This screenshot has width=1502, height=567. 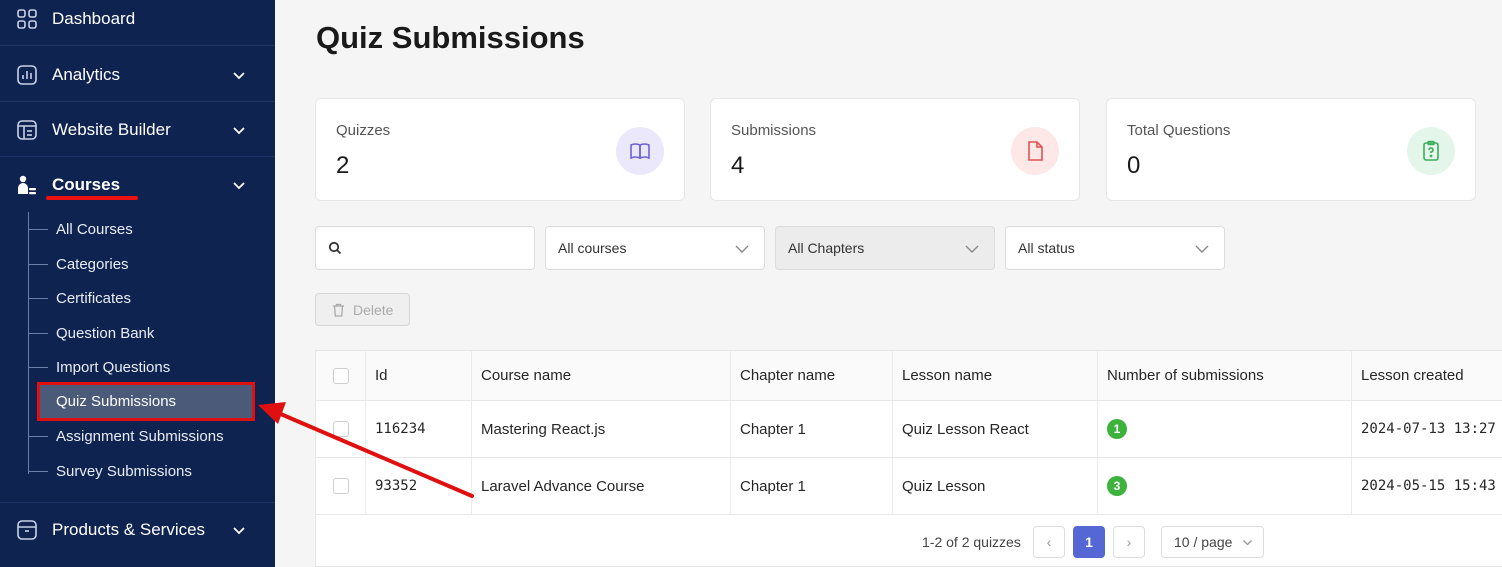 What do you see at coordinates (341, 375) in the screenshot?
I see `select-all-checkbox` at bounding box center [341, 375].